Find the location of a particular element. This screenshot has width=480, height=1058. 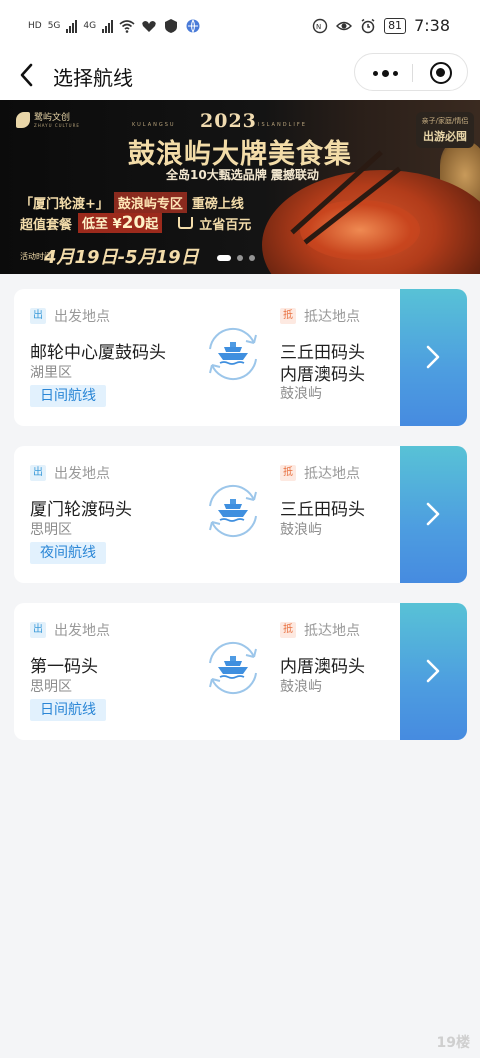

banner-logo: 鹭屿文创 ZHAYU CULTURE is located at coordinates (48, 120).